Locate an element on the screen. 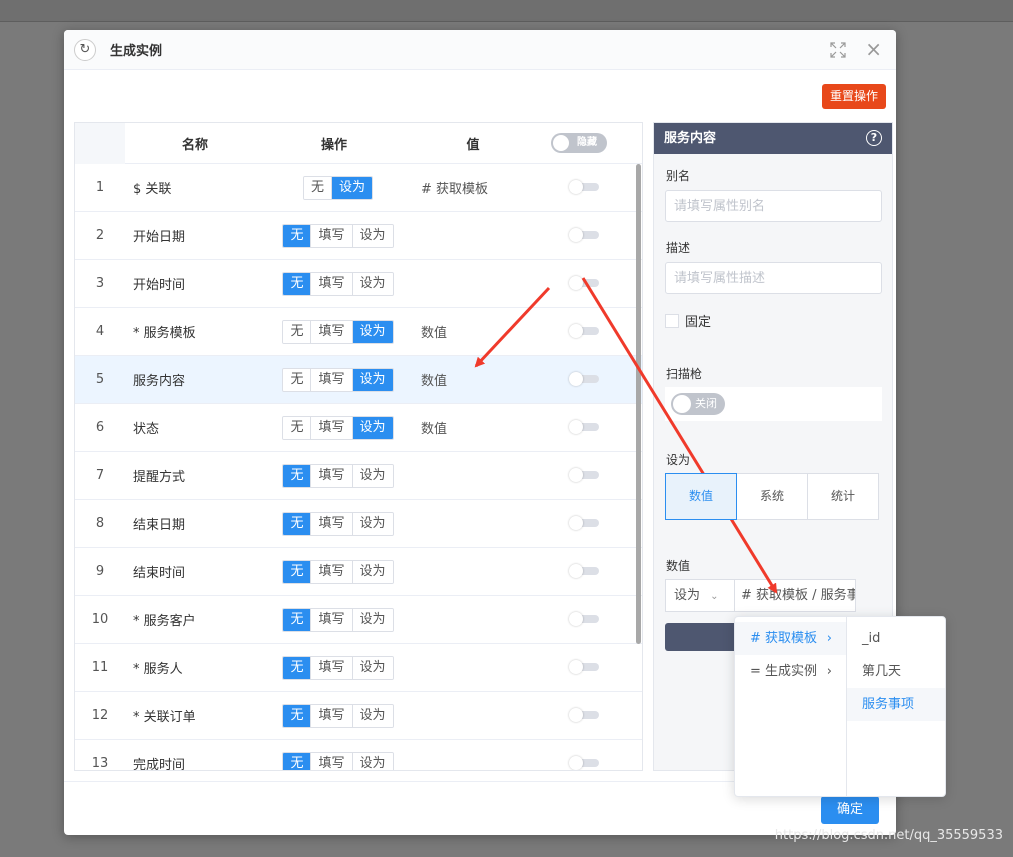 The width and height of the screenshot is (1013, 857). row-index: 9 is located at coordinates (100, 571).